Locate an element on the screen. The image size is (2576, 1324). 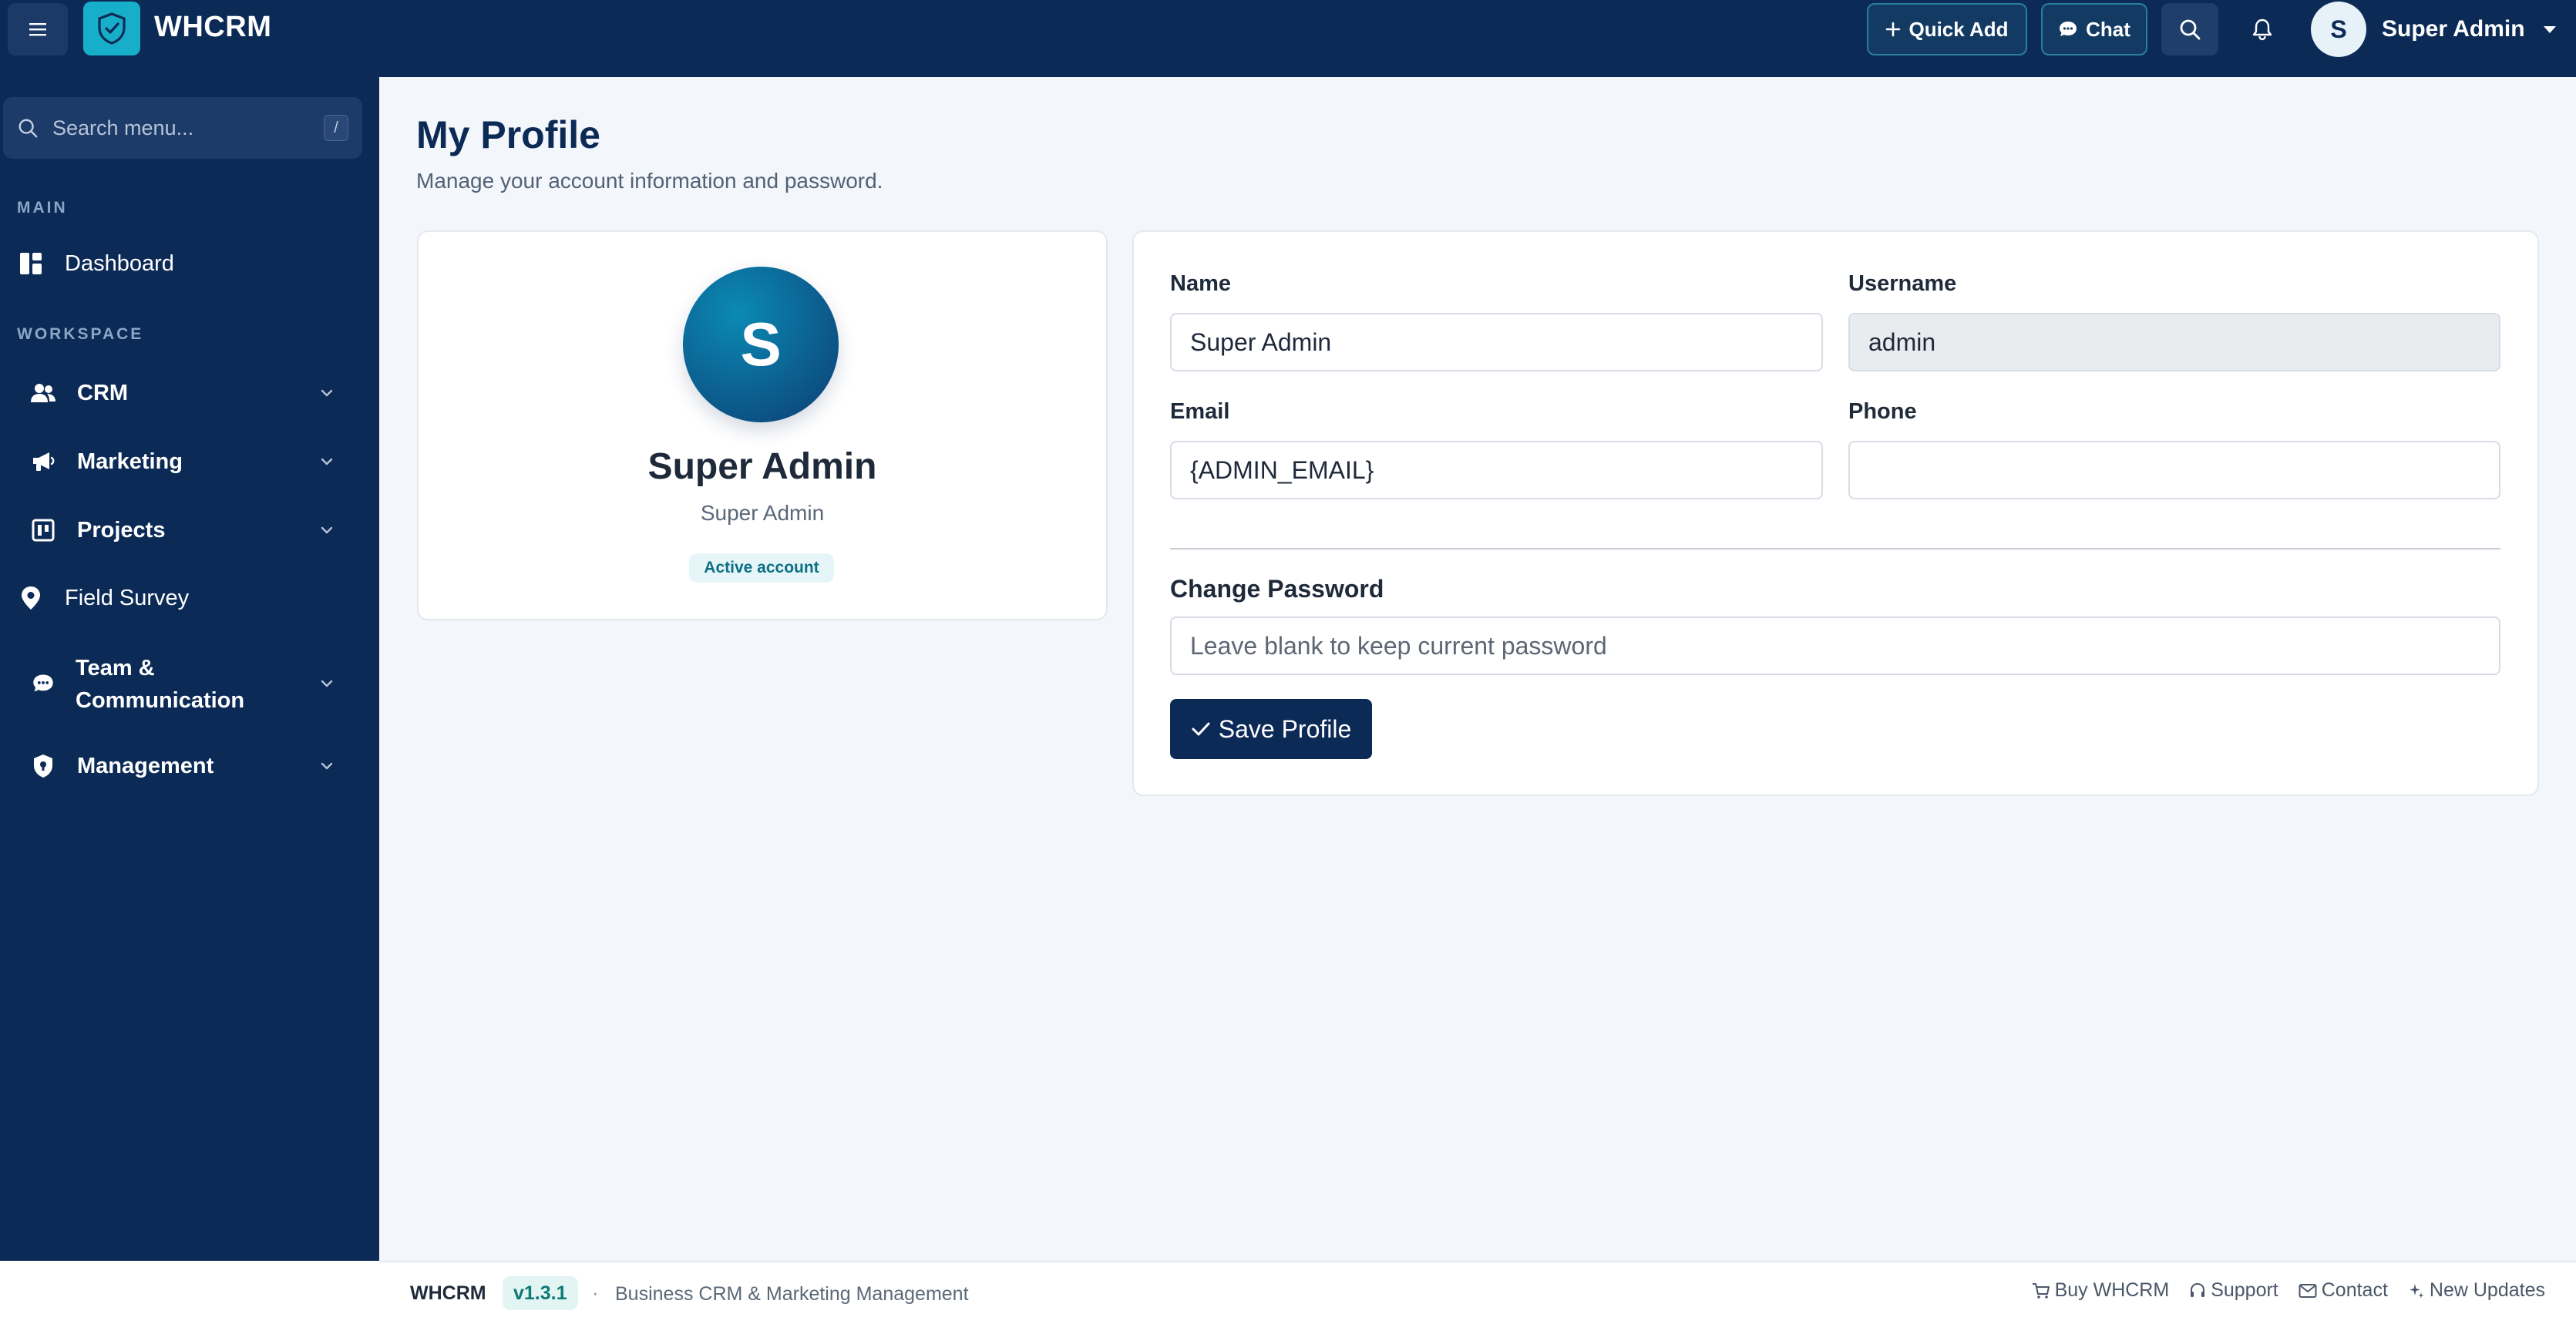
headset-icon is located at coordinates (2198, 1289).